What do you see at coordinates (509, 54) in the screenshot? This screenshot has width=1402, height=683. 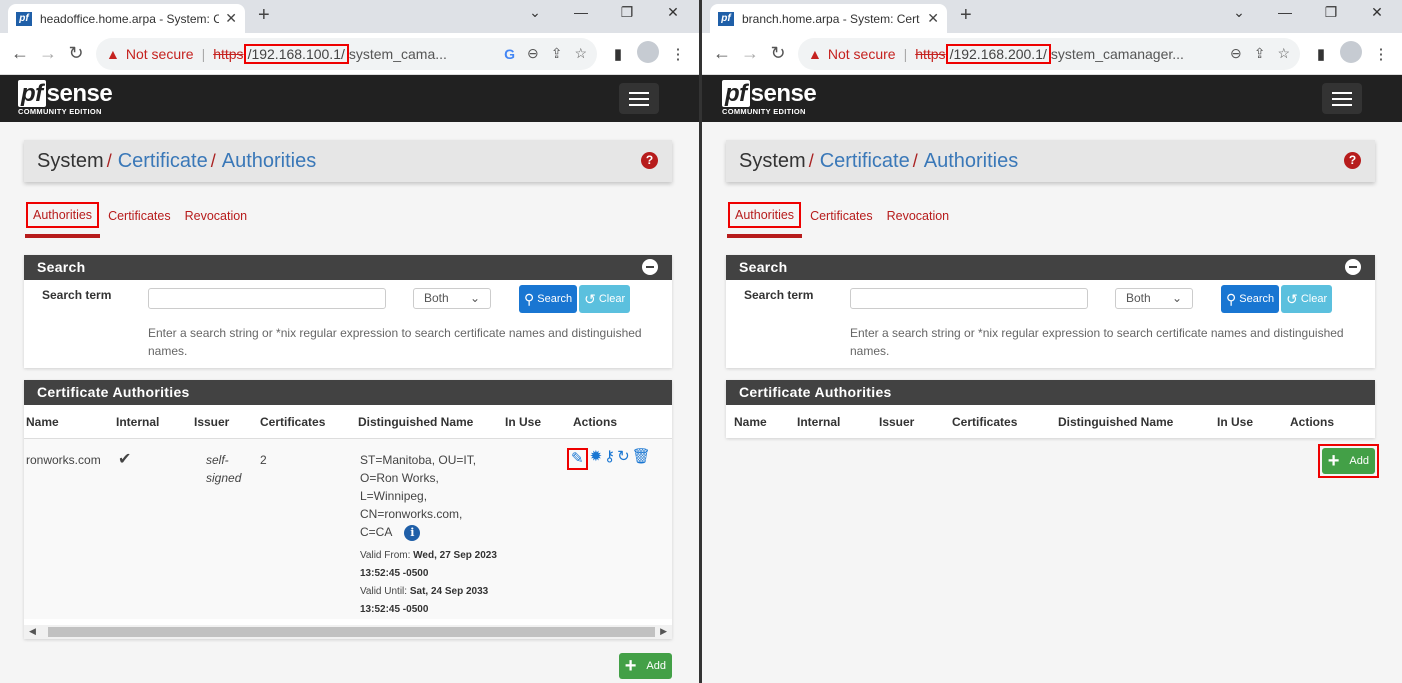 I see `google-icon: G` at bounding box center [509, 54].